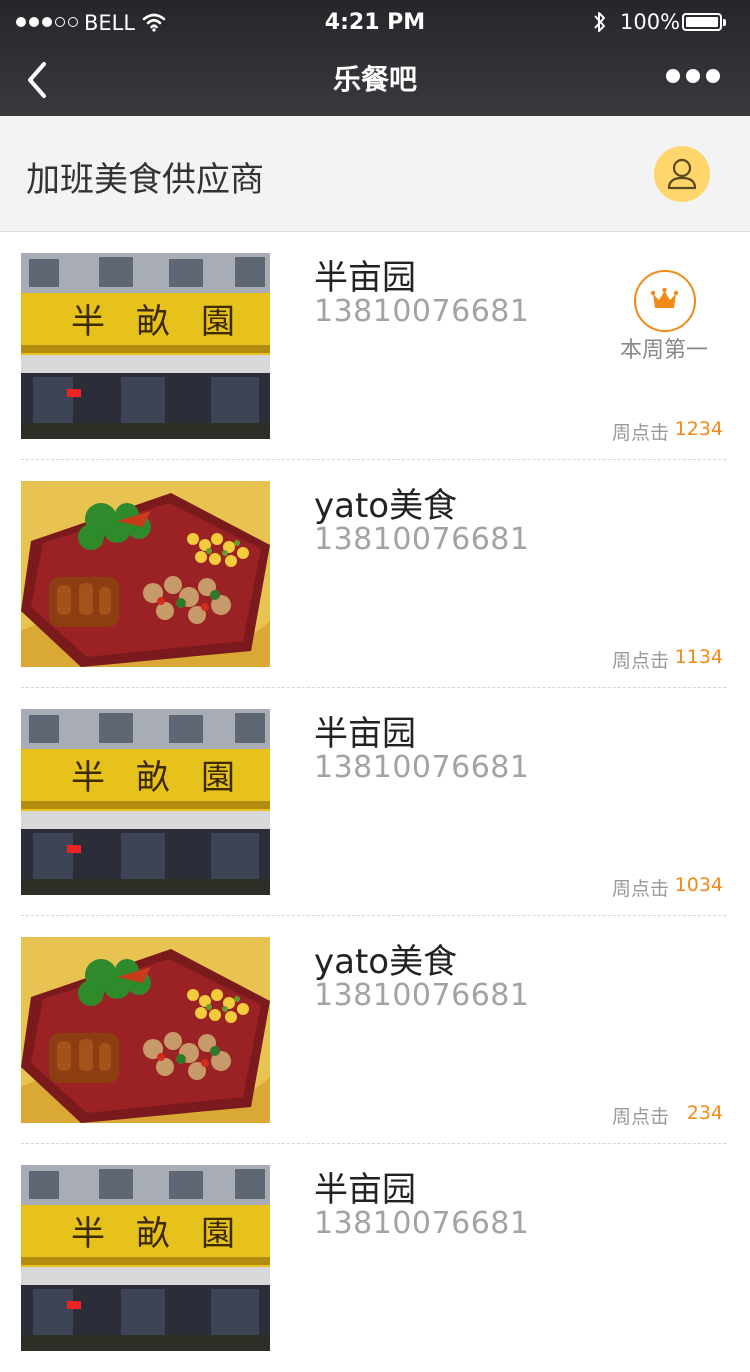 The width and height of the screenshot is (750, 1372). Describe the element at coordinates (704, 1113) in the screenshot. I see `clicks-count: 234` at that location.